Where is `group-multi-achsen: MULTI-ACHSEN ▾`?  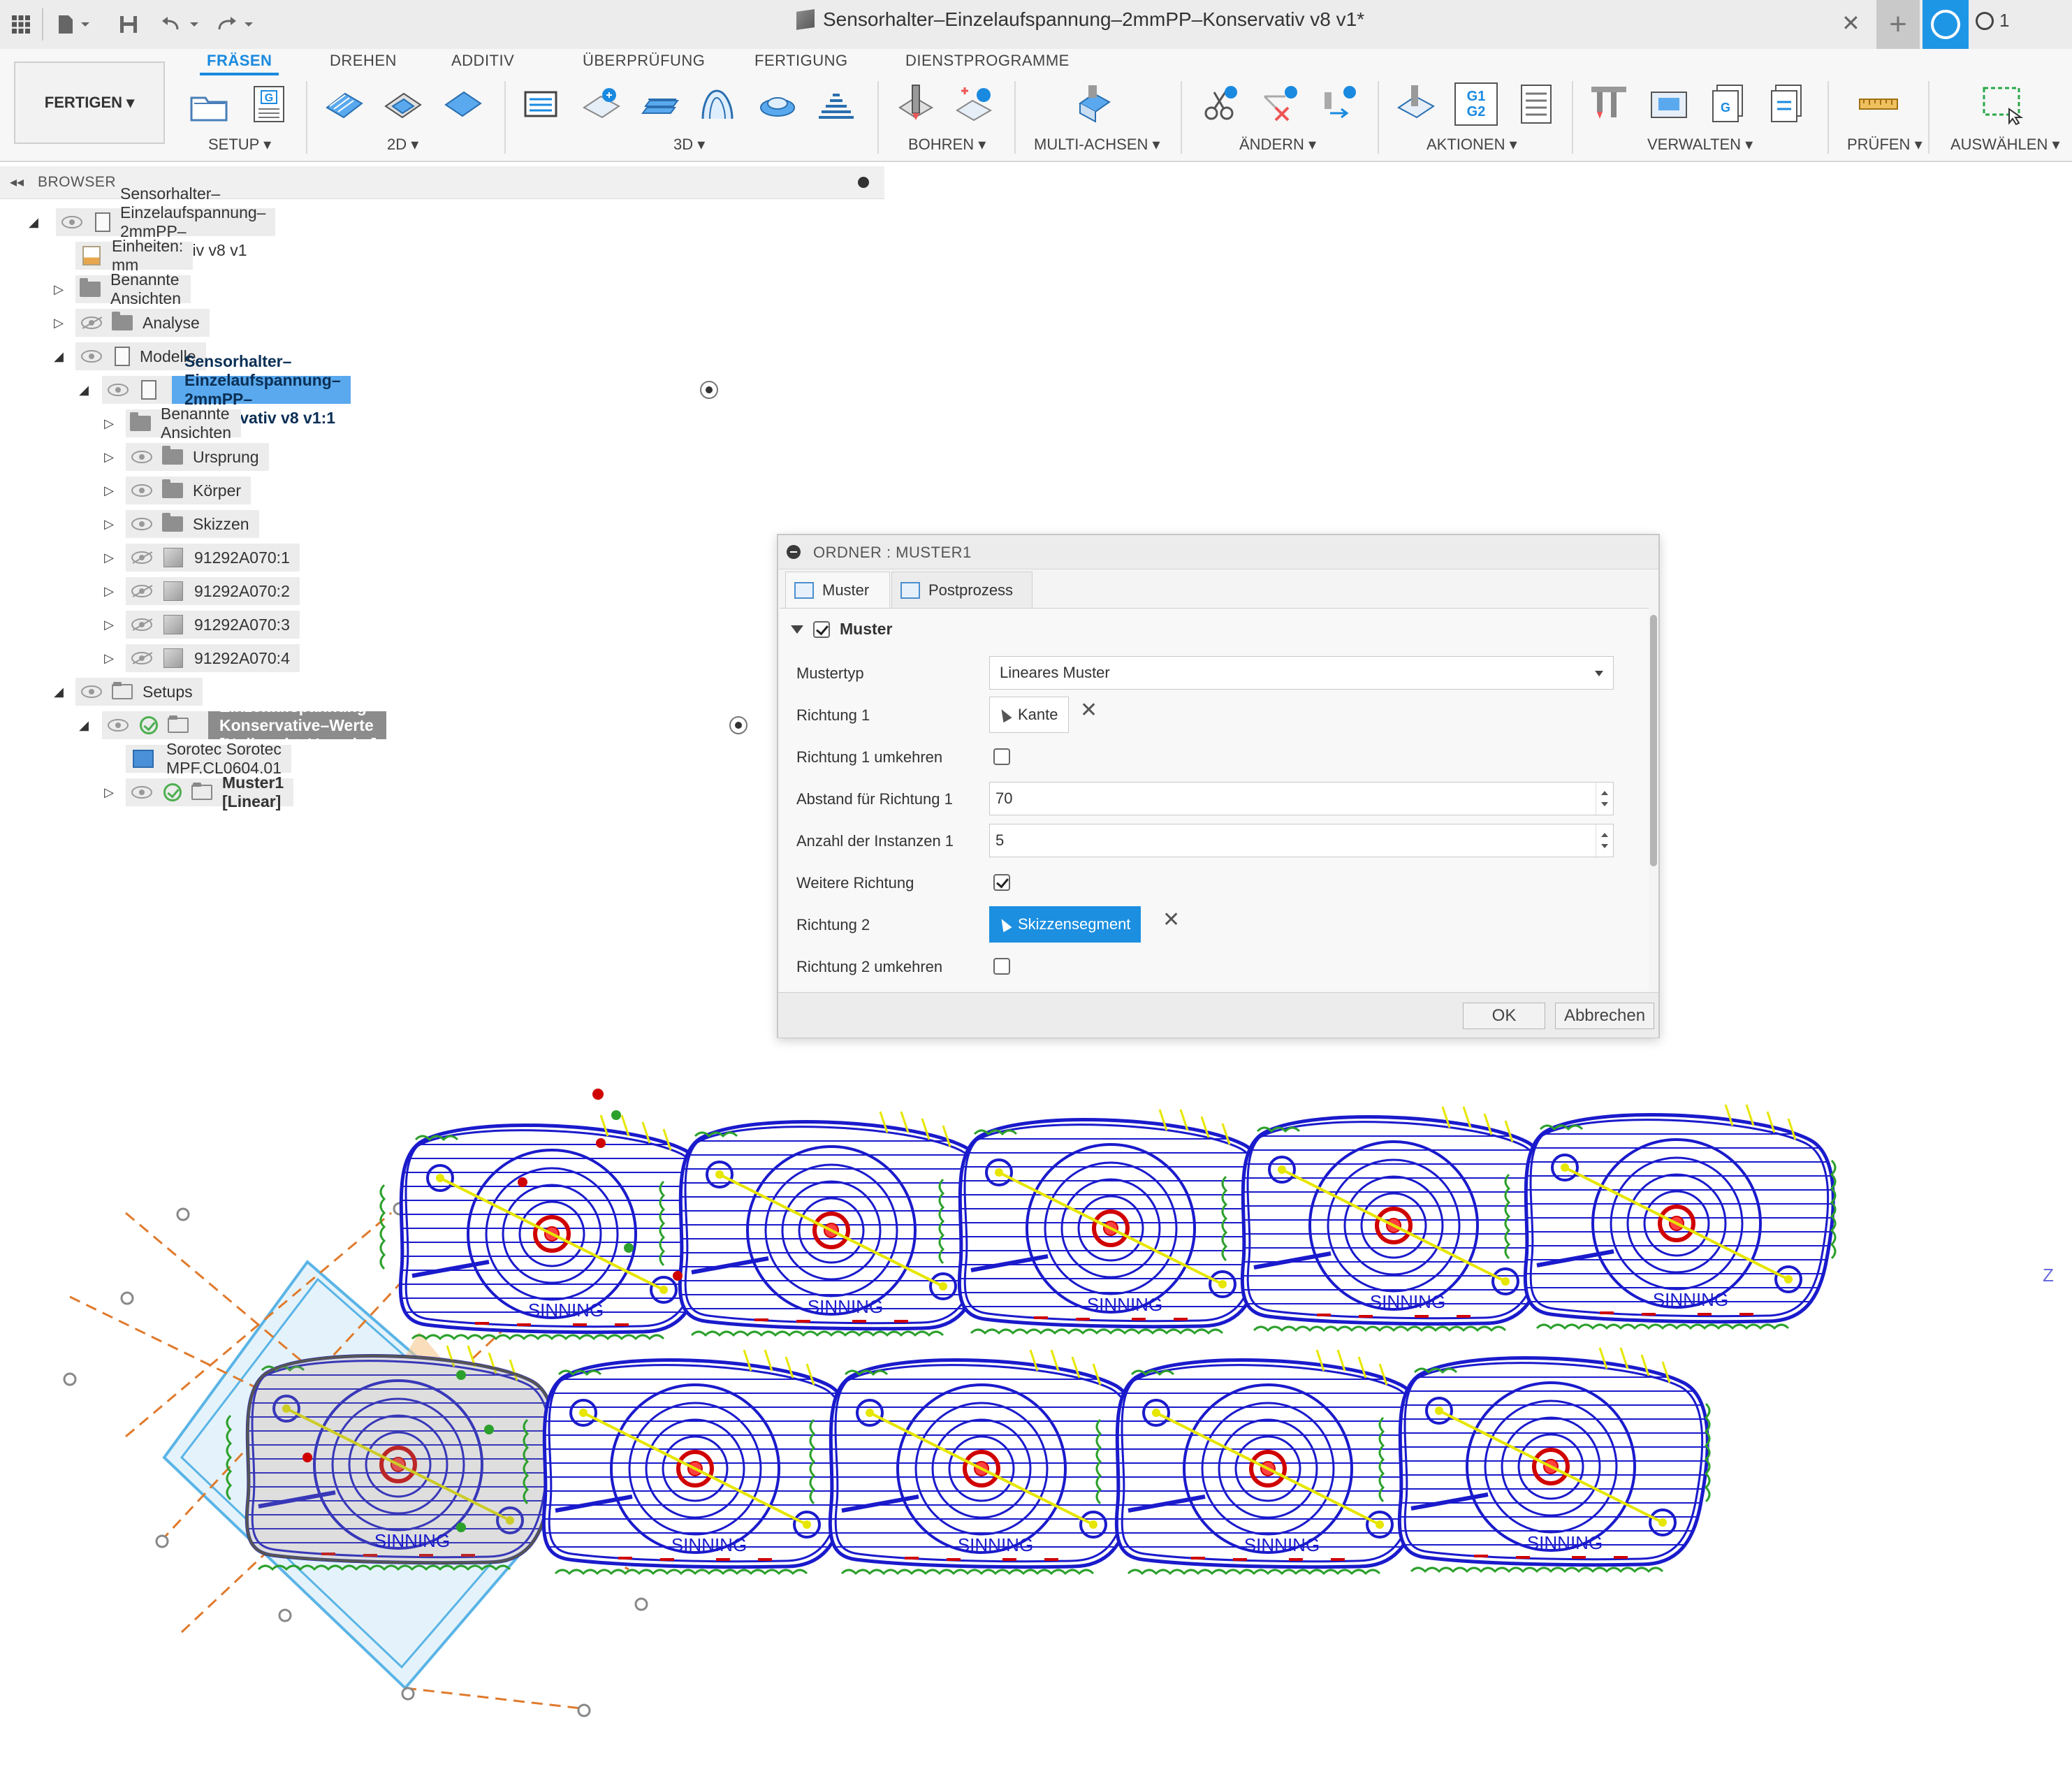 group-multi-achsen: MULTI-ACHSEN ▾ is located at coordinates (1097, 145).